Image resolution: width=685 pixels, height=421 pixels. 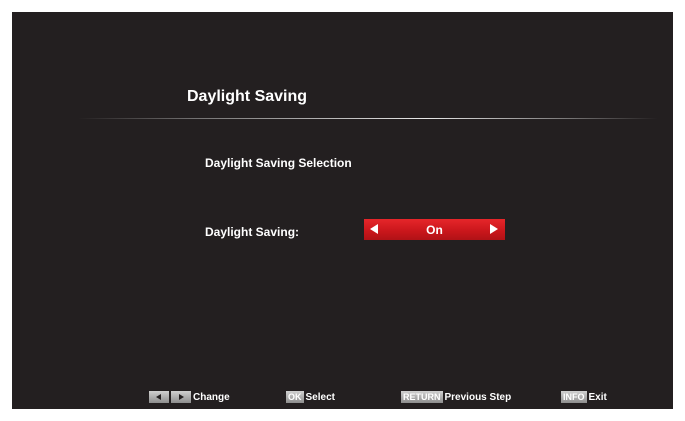 I want to click on ok-key: OK, so click(x=295, y=397).